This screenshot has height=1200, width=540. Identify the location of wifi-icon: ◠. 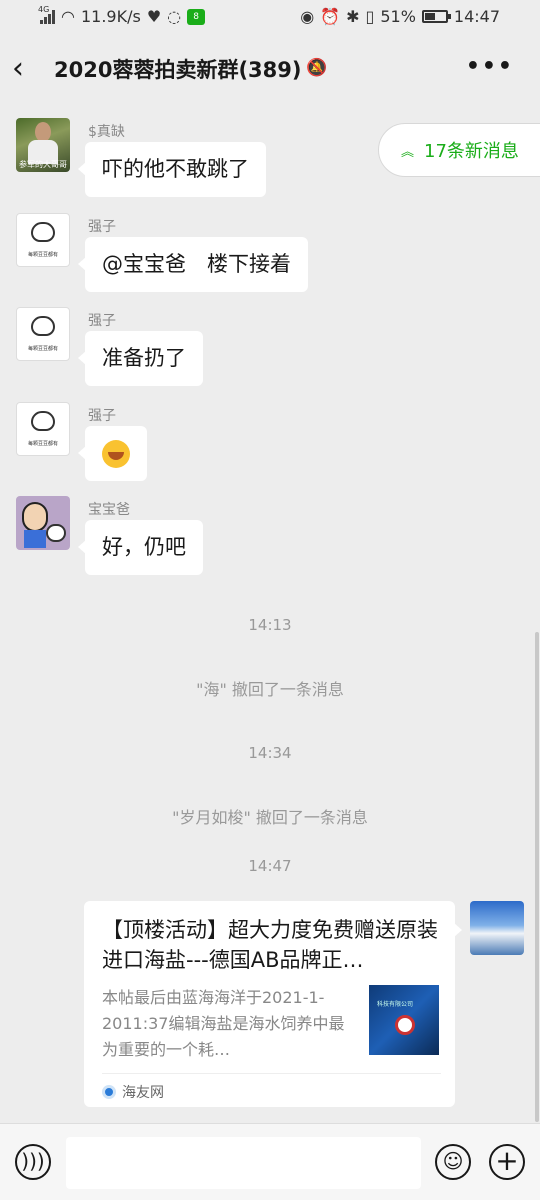
(68, 16).